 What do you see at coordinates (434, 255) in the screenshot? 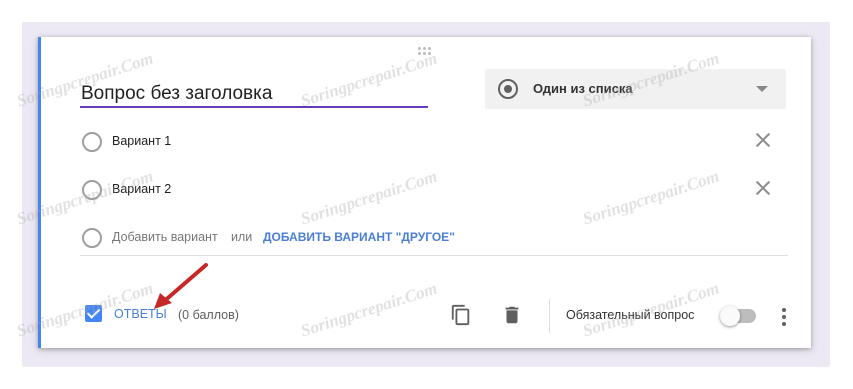
I see `footer-divider` at bounding box center [434, 255].